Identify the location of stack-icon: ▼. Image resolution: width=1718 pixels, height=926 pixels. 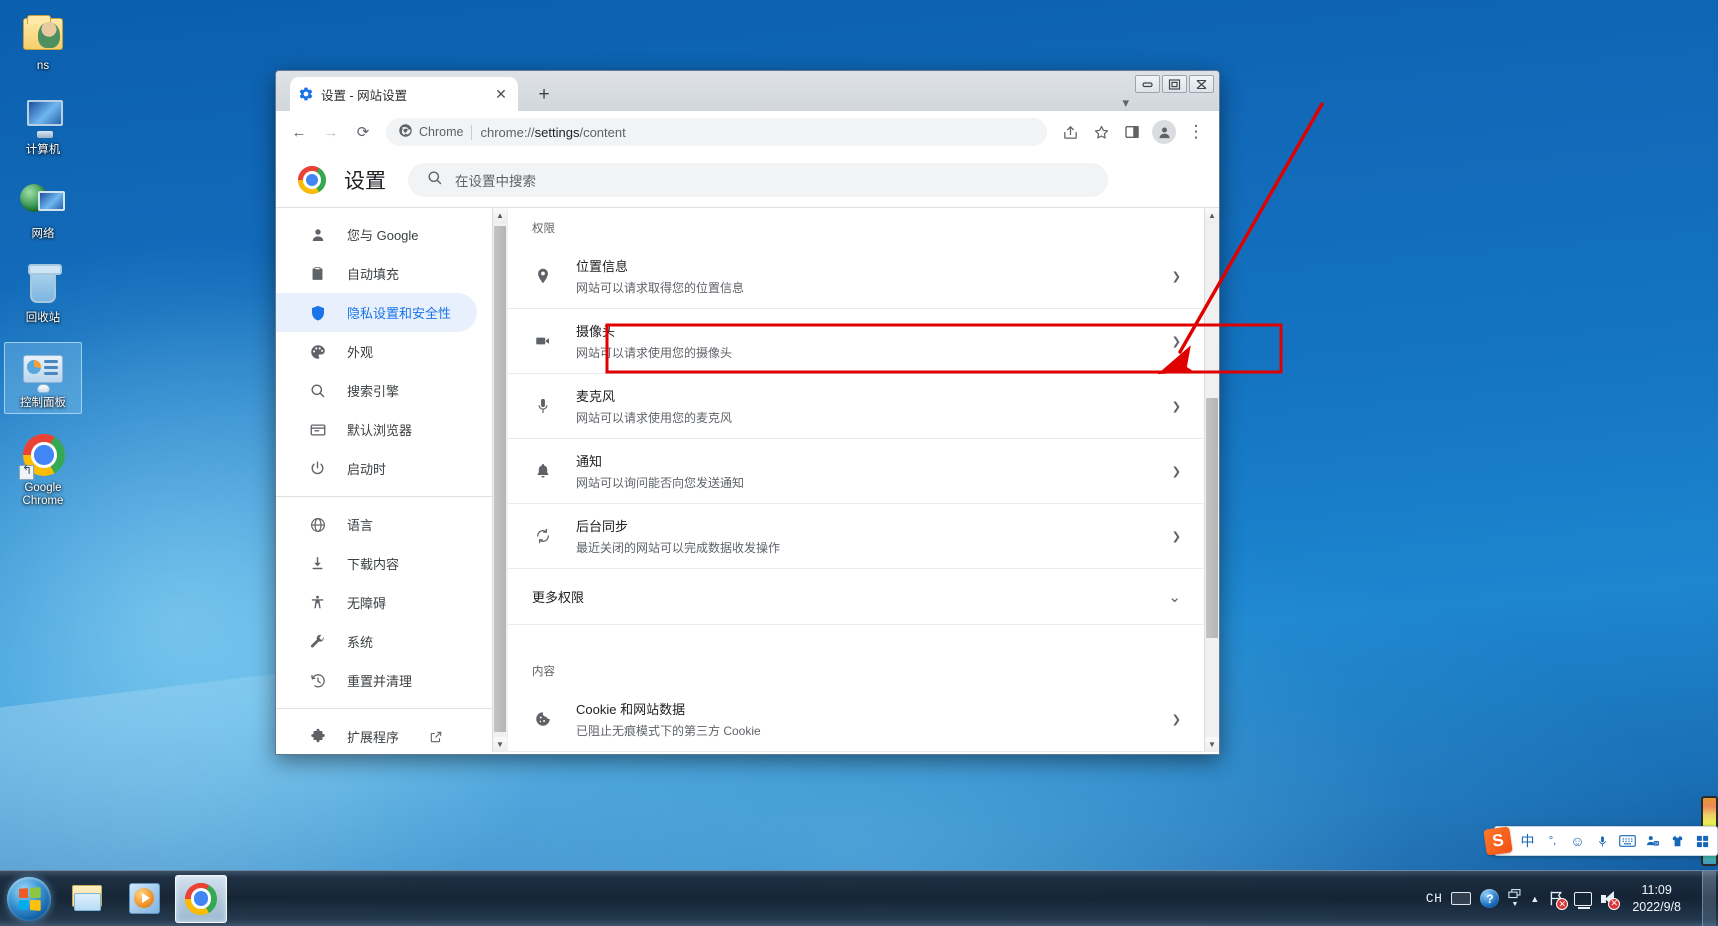
(1514, 898).